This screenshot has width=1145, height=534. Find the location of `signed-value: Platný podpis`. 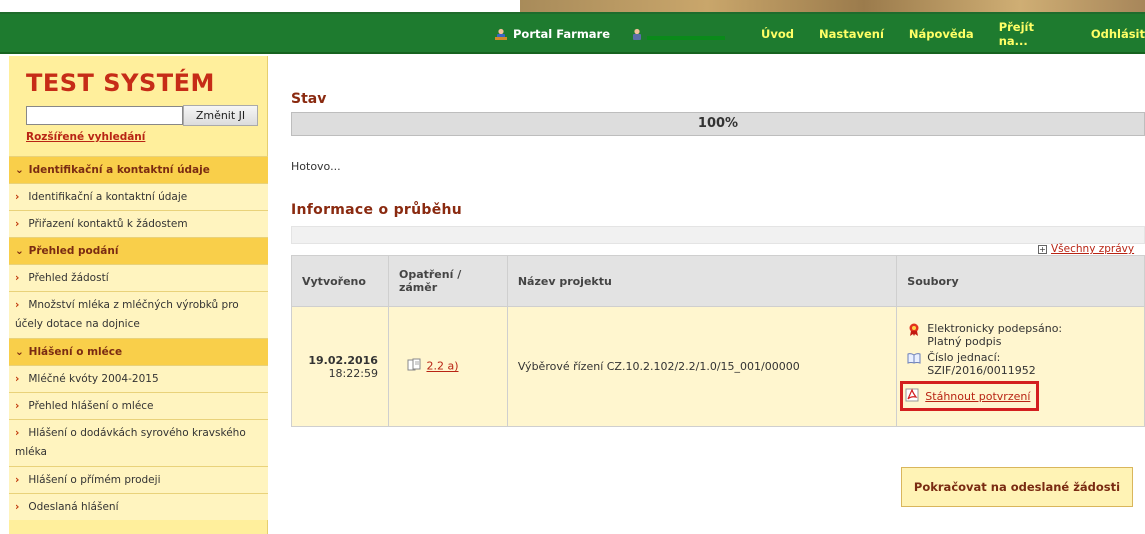

signed-value: Platný podpis is located at coordinates (964, 341).